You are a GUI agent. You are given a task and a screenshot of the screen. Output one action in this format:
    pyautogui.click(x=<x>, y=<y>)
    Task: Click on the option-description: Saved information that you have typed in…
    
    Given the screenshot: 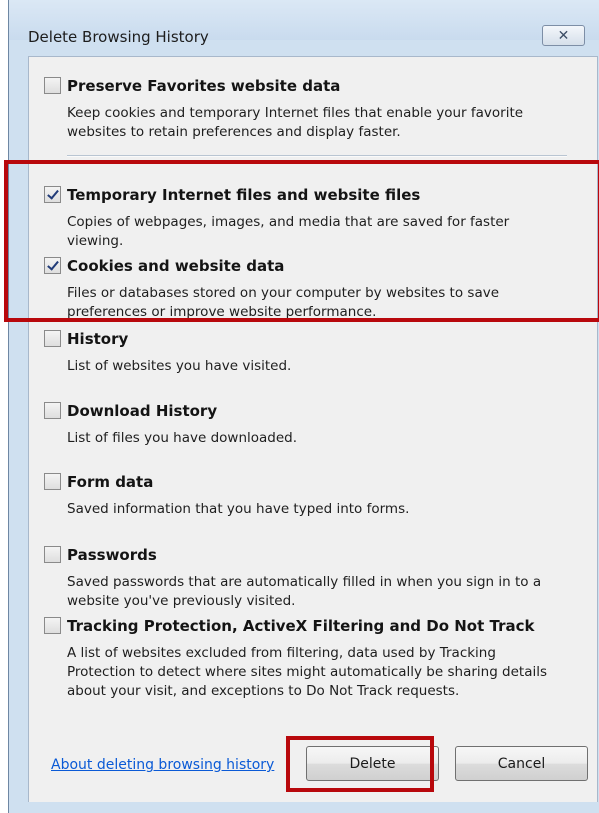 What is the action you would take?
    pyautogui.click(x=238, y=509)
    